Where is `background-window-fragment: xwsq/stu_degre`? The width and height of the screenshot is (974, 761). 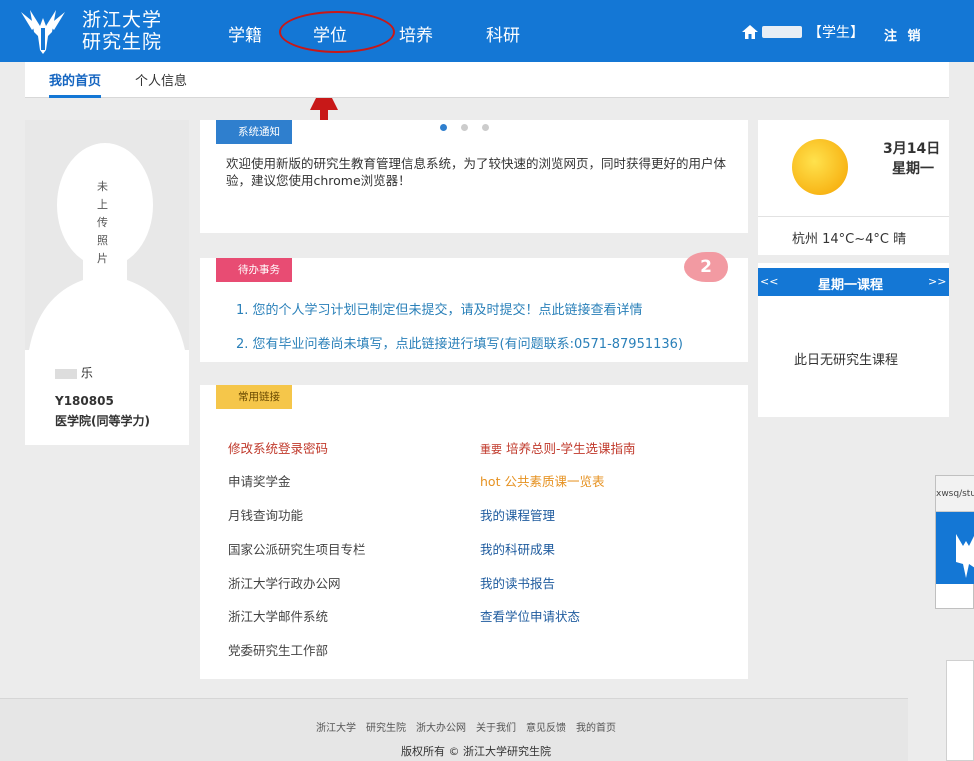 background-window-fragment: xwsq/stu_degre is located at coordinates (954, 542).